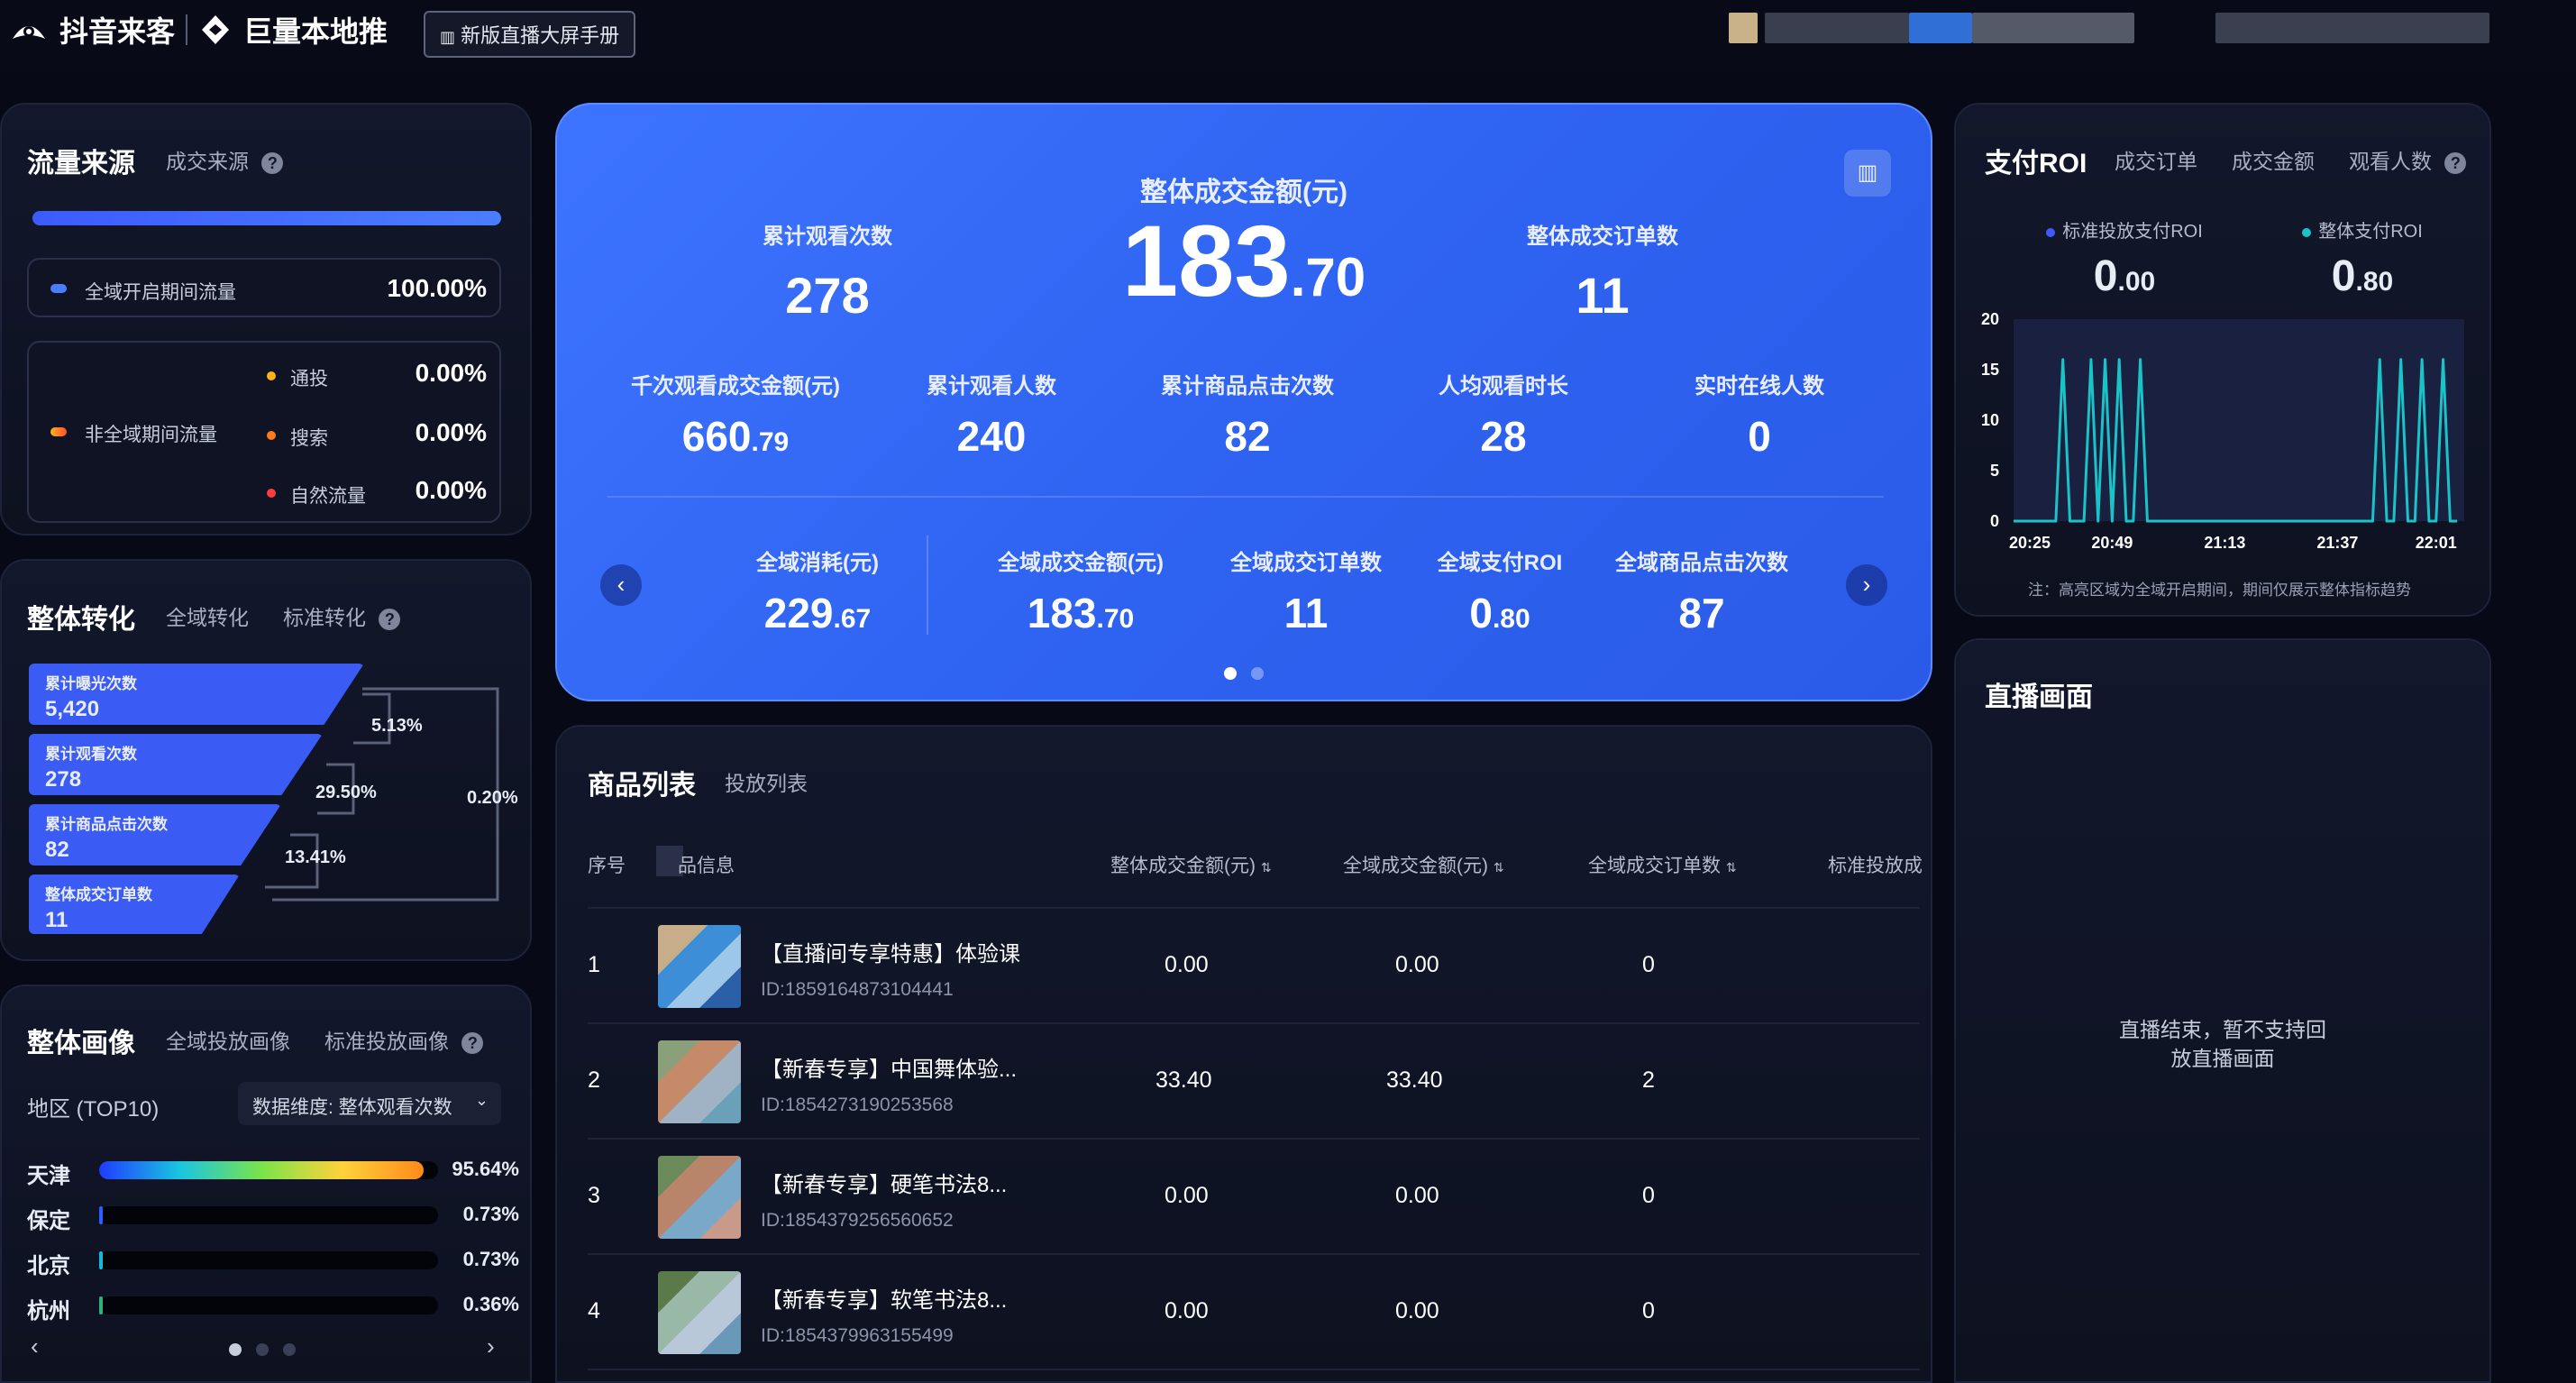 Image resolution: width=2576 pixels, height=1383 pixels. What do you see at coordinates (404, 1039) in the screenshot?
I see `tab-standard-portrait: 标准投放画像 ?` at bounding box center [404, 1039].